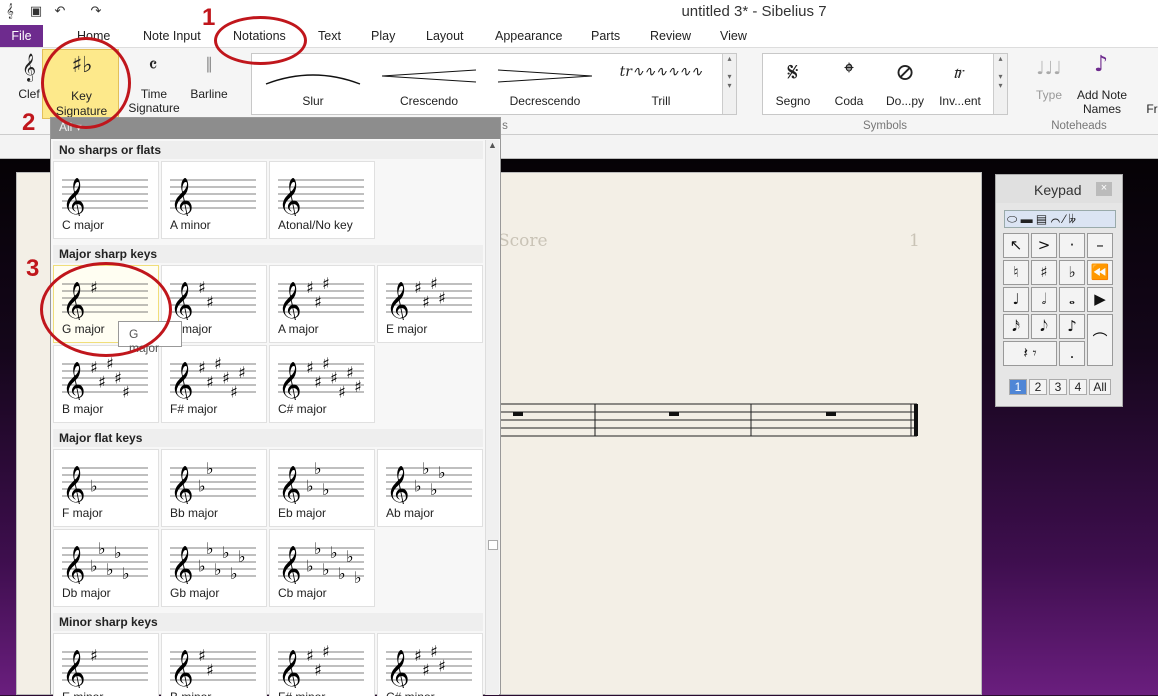 The height and width of the screenshot is (696, 1158). What do you see at coordinates (1016, 245) in the screenshot?
I see `keypad-button: ↖` at bounding box center [1016, 245].